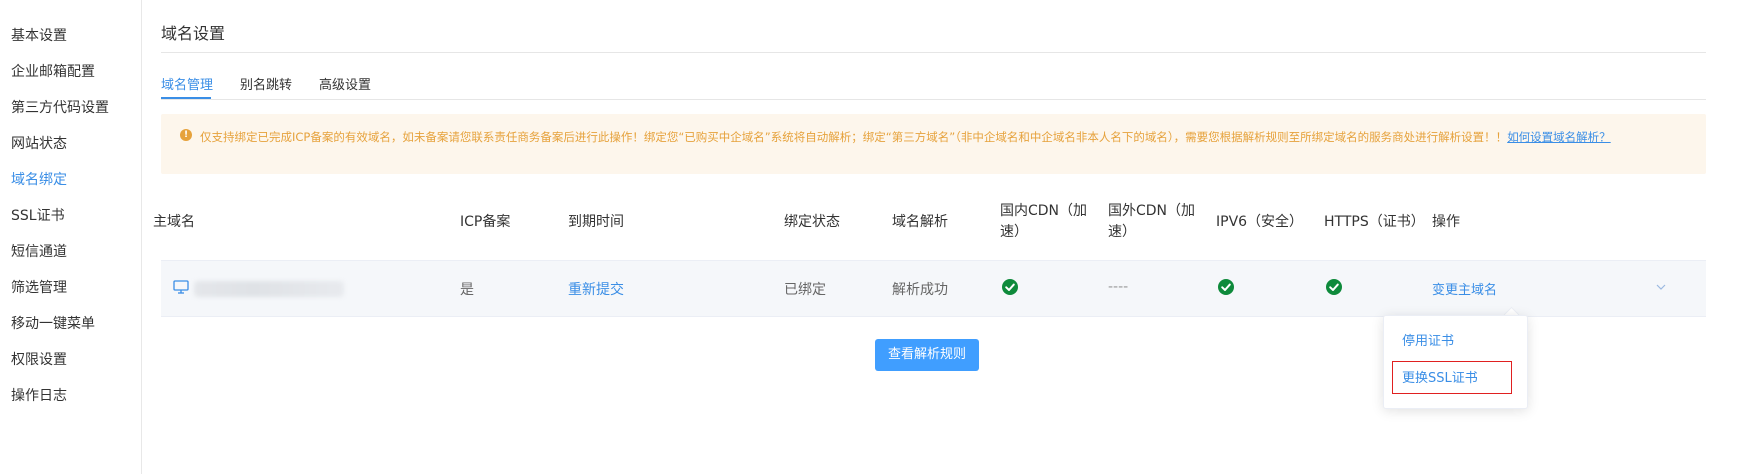 The image size is (1743, 474). Describe the element at coordinates (1455, 362) in the screenshot. I see `actions-dropdown-menu: 停用证书 更换SSL证书` at that location.